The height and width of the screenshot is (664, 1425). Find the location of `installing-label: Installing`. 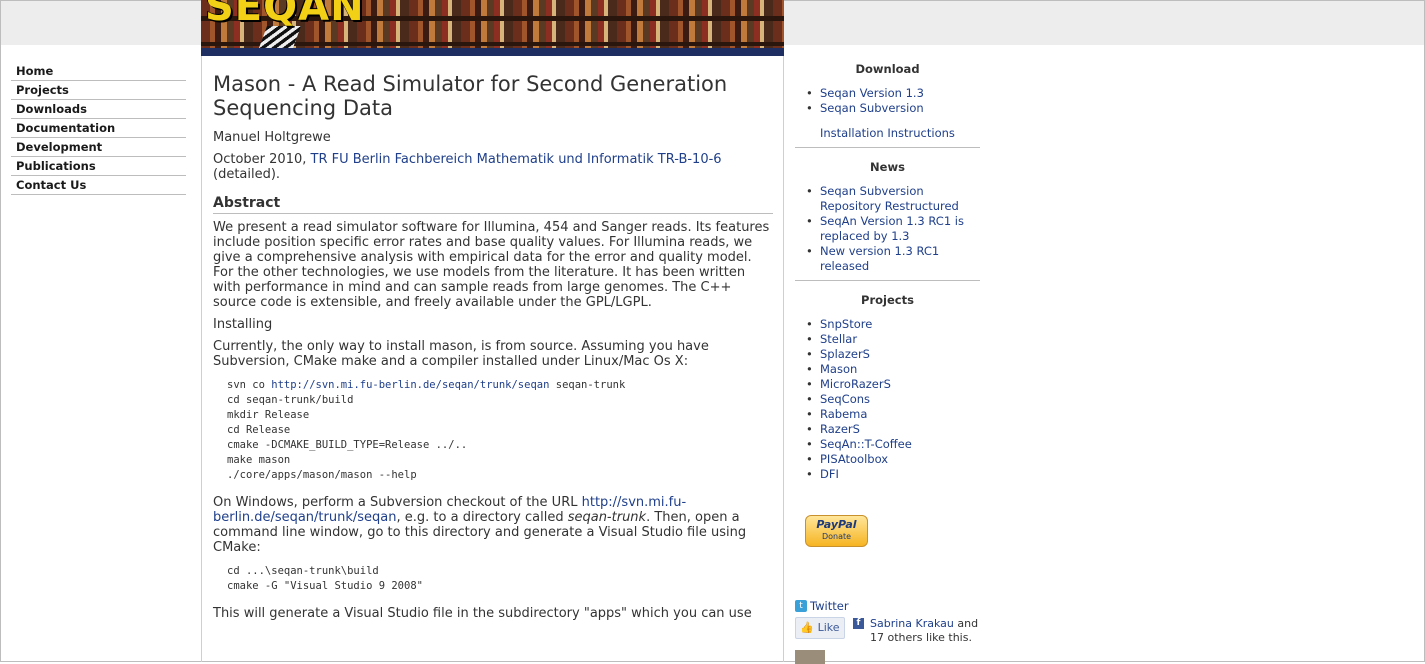

installing-label: Installing is located at coordinates (243, 324).